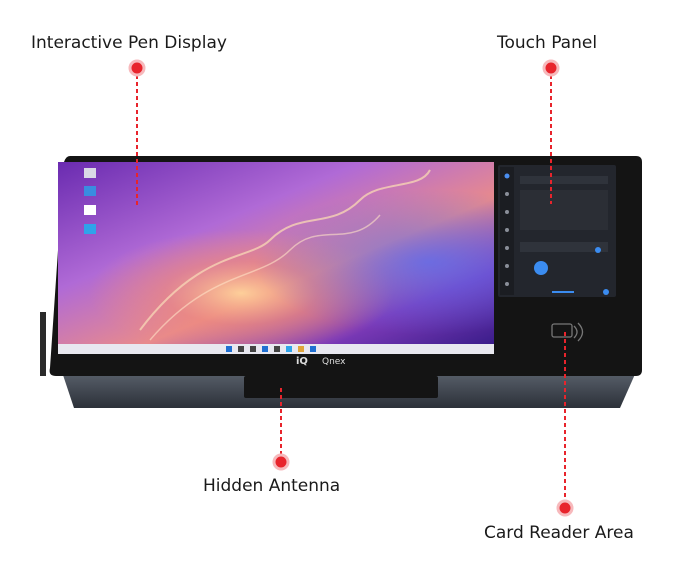 The height and width of the screenshot is (566, 692). I want to click on touch-panel, so click(557, 231).